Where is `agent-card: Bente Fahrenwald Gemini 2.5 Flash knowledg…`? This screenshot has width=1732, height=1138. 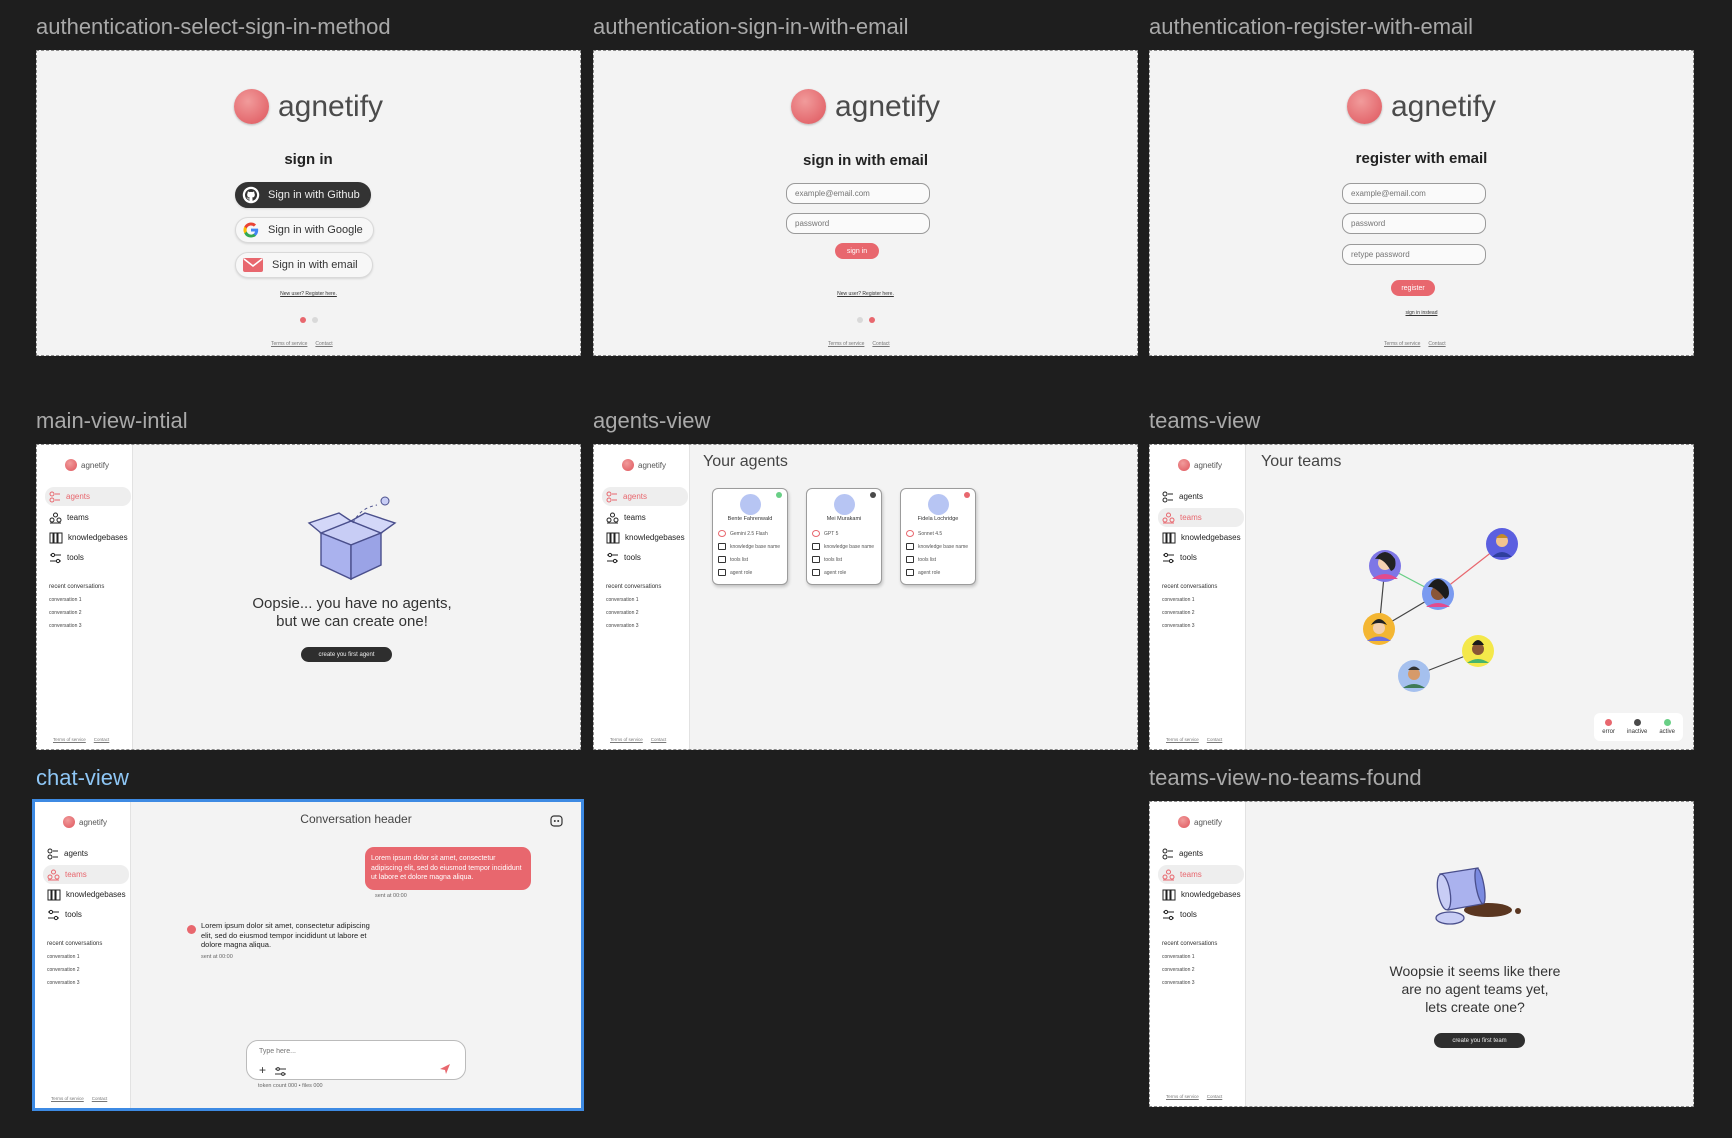 agent-card: Bente Fahrenwald Gemini 2.5 Flash knowledg… is located at coordinates (750, 536).